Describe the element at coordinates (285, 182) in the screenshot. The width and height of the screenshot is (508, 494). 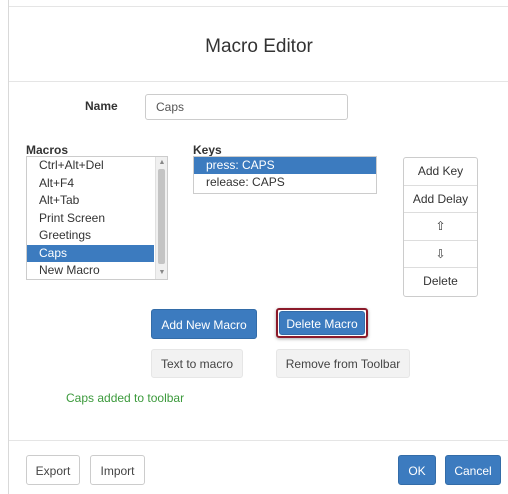
I see `key-item-release-caps: release: CAPS` at that location.